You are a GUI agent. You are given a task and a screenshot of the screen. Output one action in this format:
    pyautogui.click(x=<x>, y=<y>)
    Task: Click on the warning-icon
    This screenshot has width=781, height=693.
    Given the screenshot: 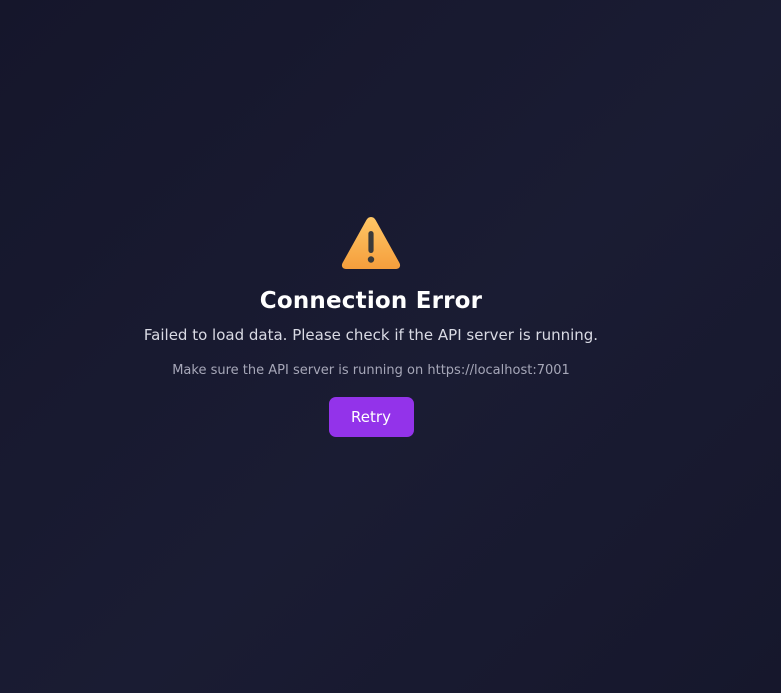 What is the action you would take?
    pyautogui.click(x=371, y=243)
    